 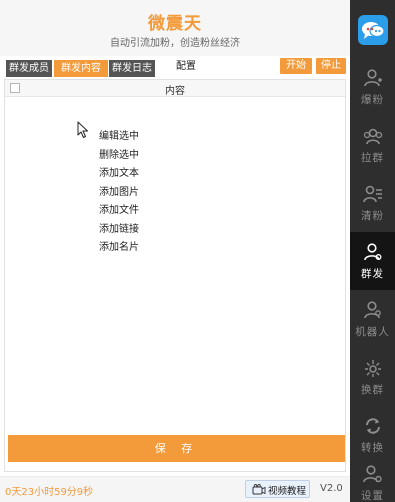 I want to click on nav-item-bao-fen: 爆粉, so click(x=372, y=87).